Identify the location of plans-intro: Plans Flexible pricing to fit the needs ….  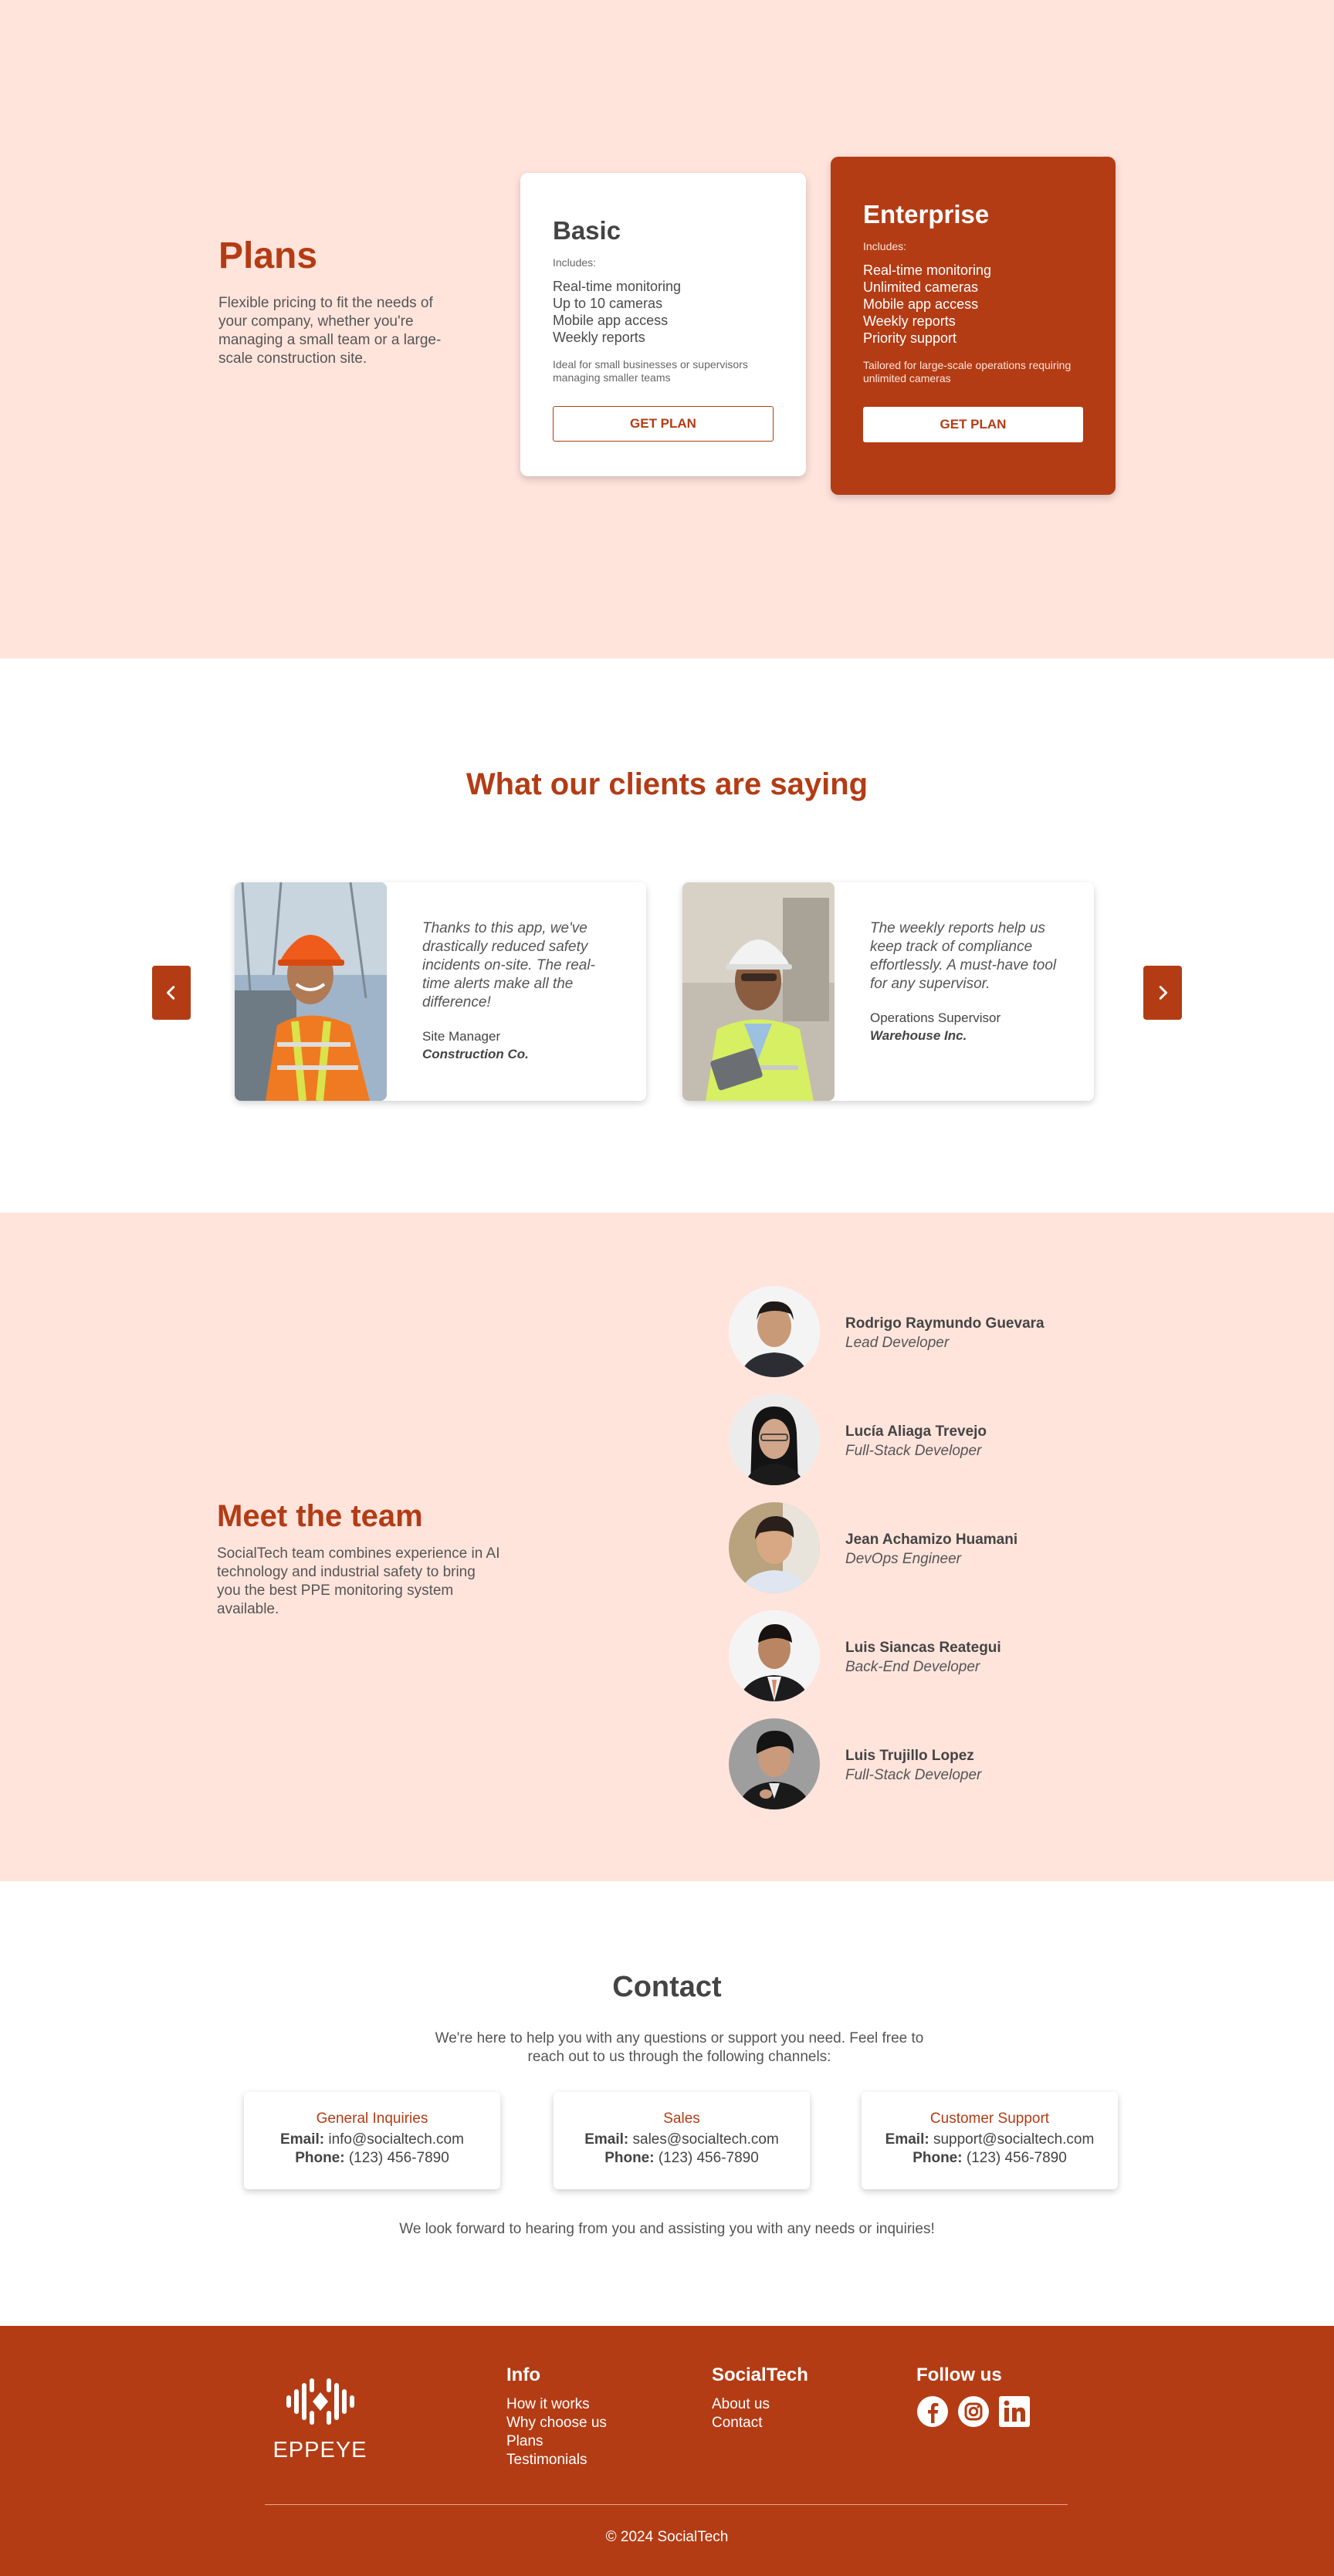
(334, 301).